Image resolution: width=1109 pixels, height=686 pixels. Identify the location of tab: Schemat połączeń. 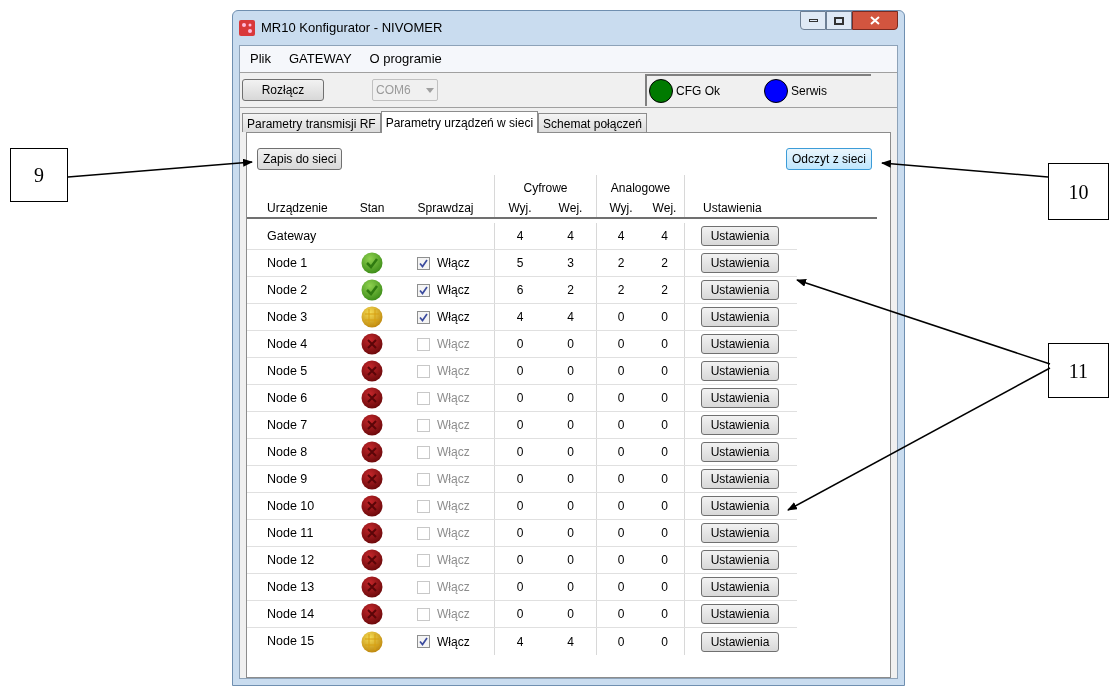
(592, 122).